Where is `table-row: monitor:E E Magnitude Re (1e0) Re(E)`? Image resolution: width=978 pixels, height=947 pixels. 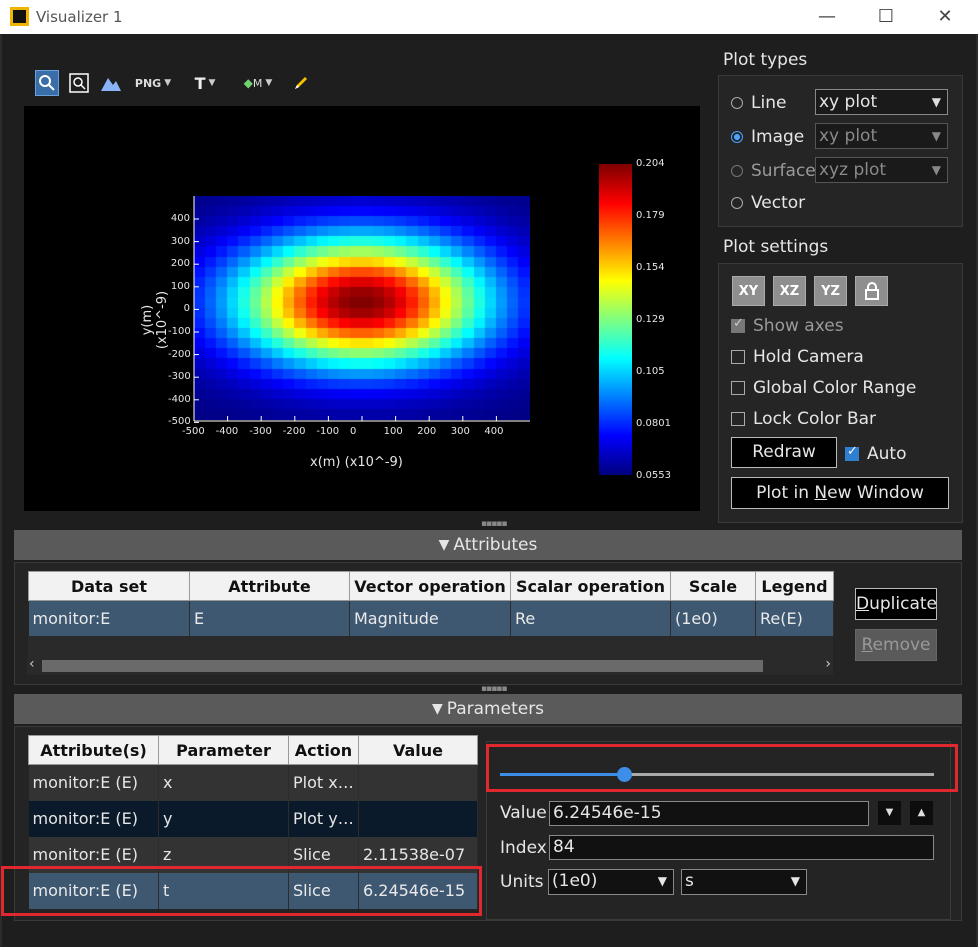
table-row: monitor:E E Magnitude Re (1e0) Re(E) is located at coordinates (431, 618).